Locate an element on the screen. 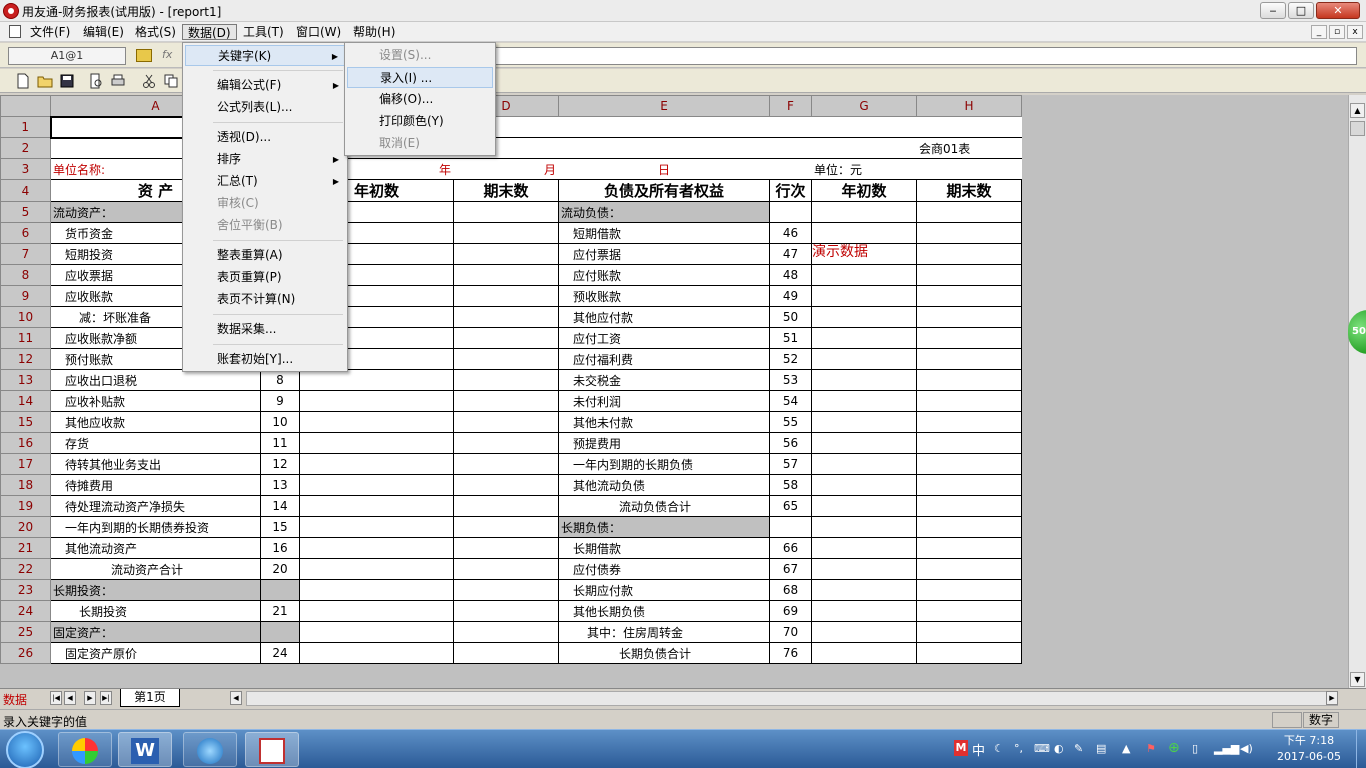 Image resolution: width=1366 pixels, height=768 pixels. row-header: 9 is located at coordinates (25, 296).